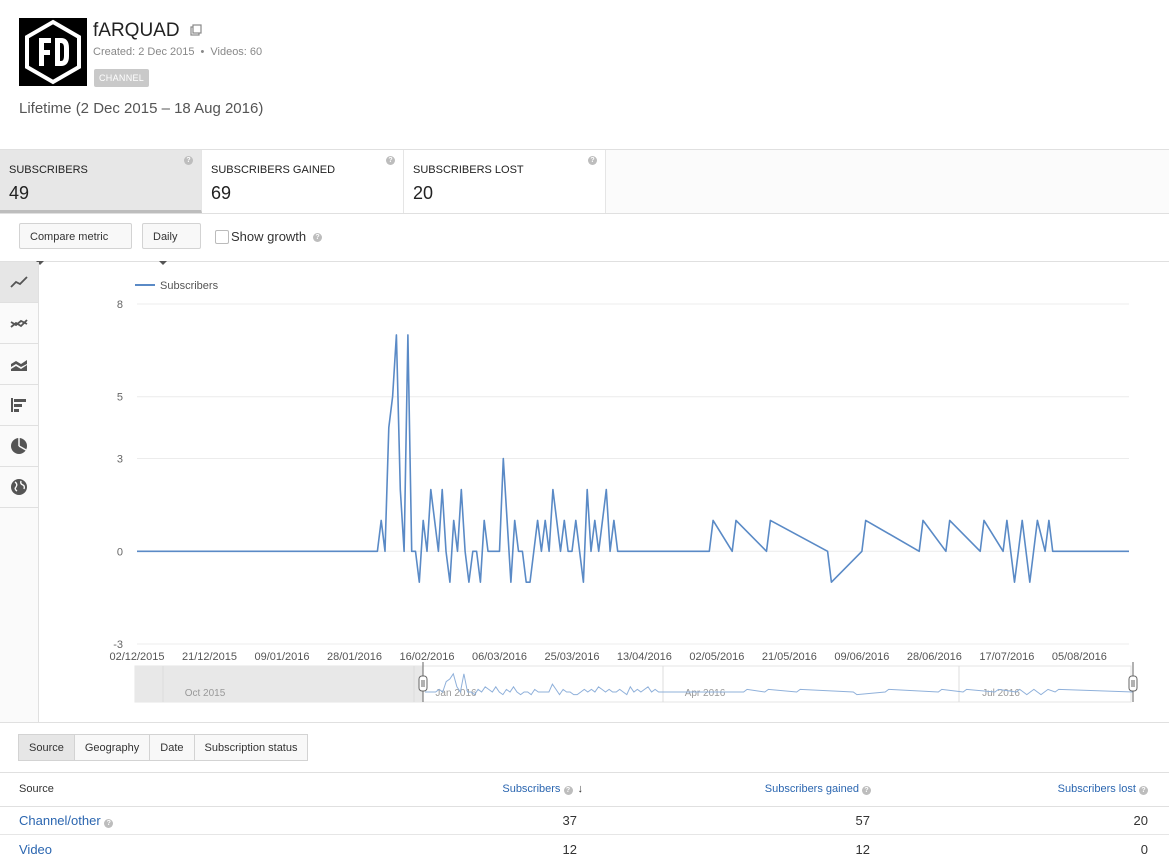 This screenshot has height=863, width=1169. Describe the element at coordinates (716, 657) in the screenshot. I see `x-tick-label: 02/05/2016` at that location.